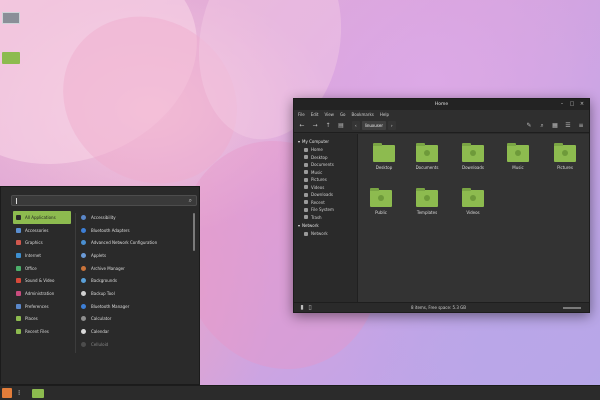  Describe the element at coordinates (301, 114) in the screenshot. I see `menu-file: File` at that location.